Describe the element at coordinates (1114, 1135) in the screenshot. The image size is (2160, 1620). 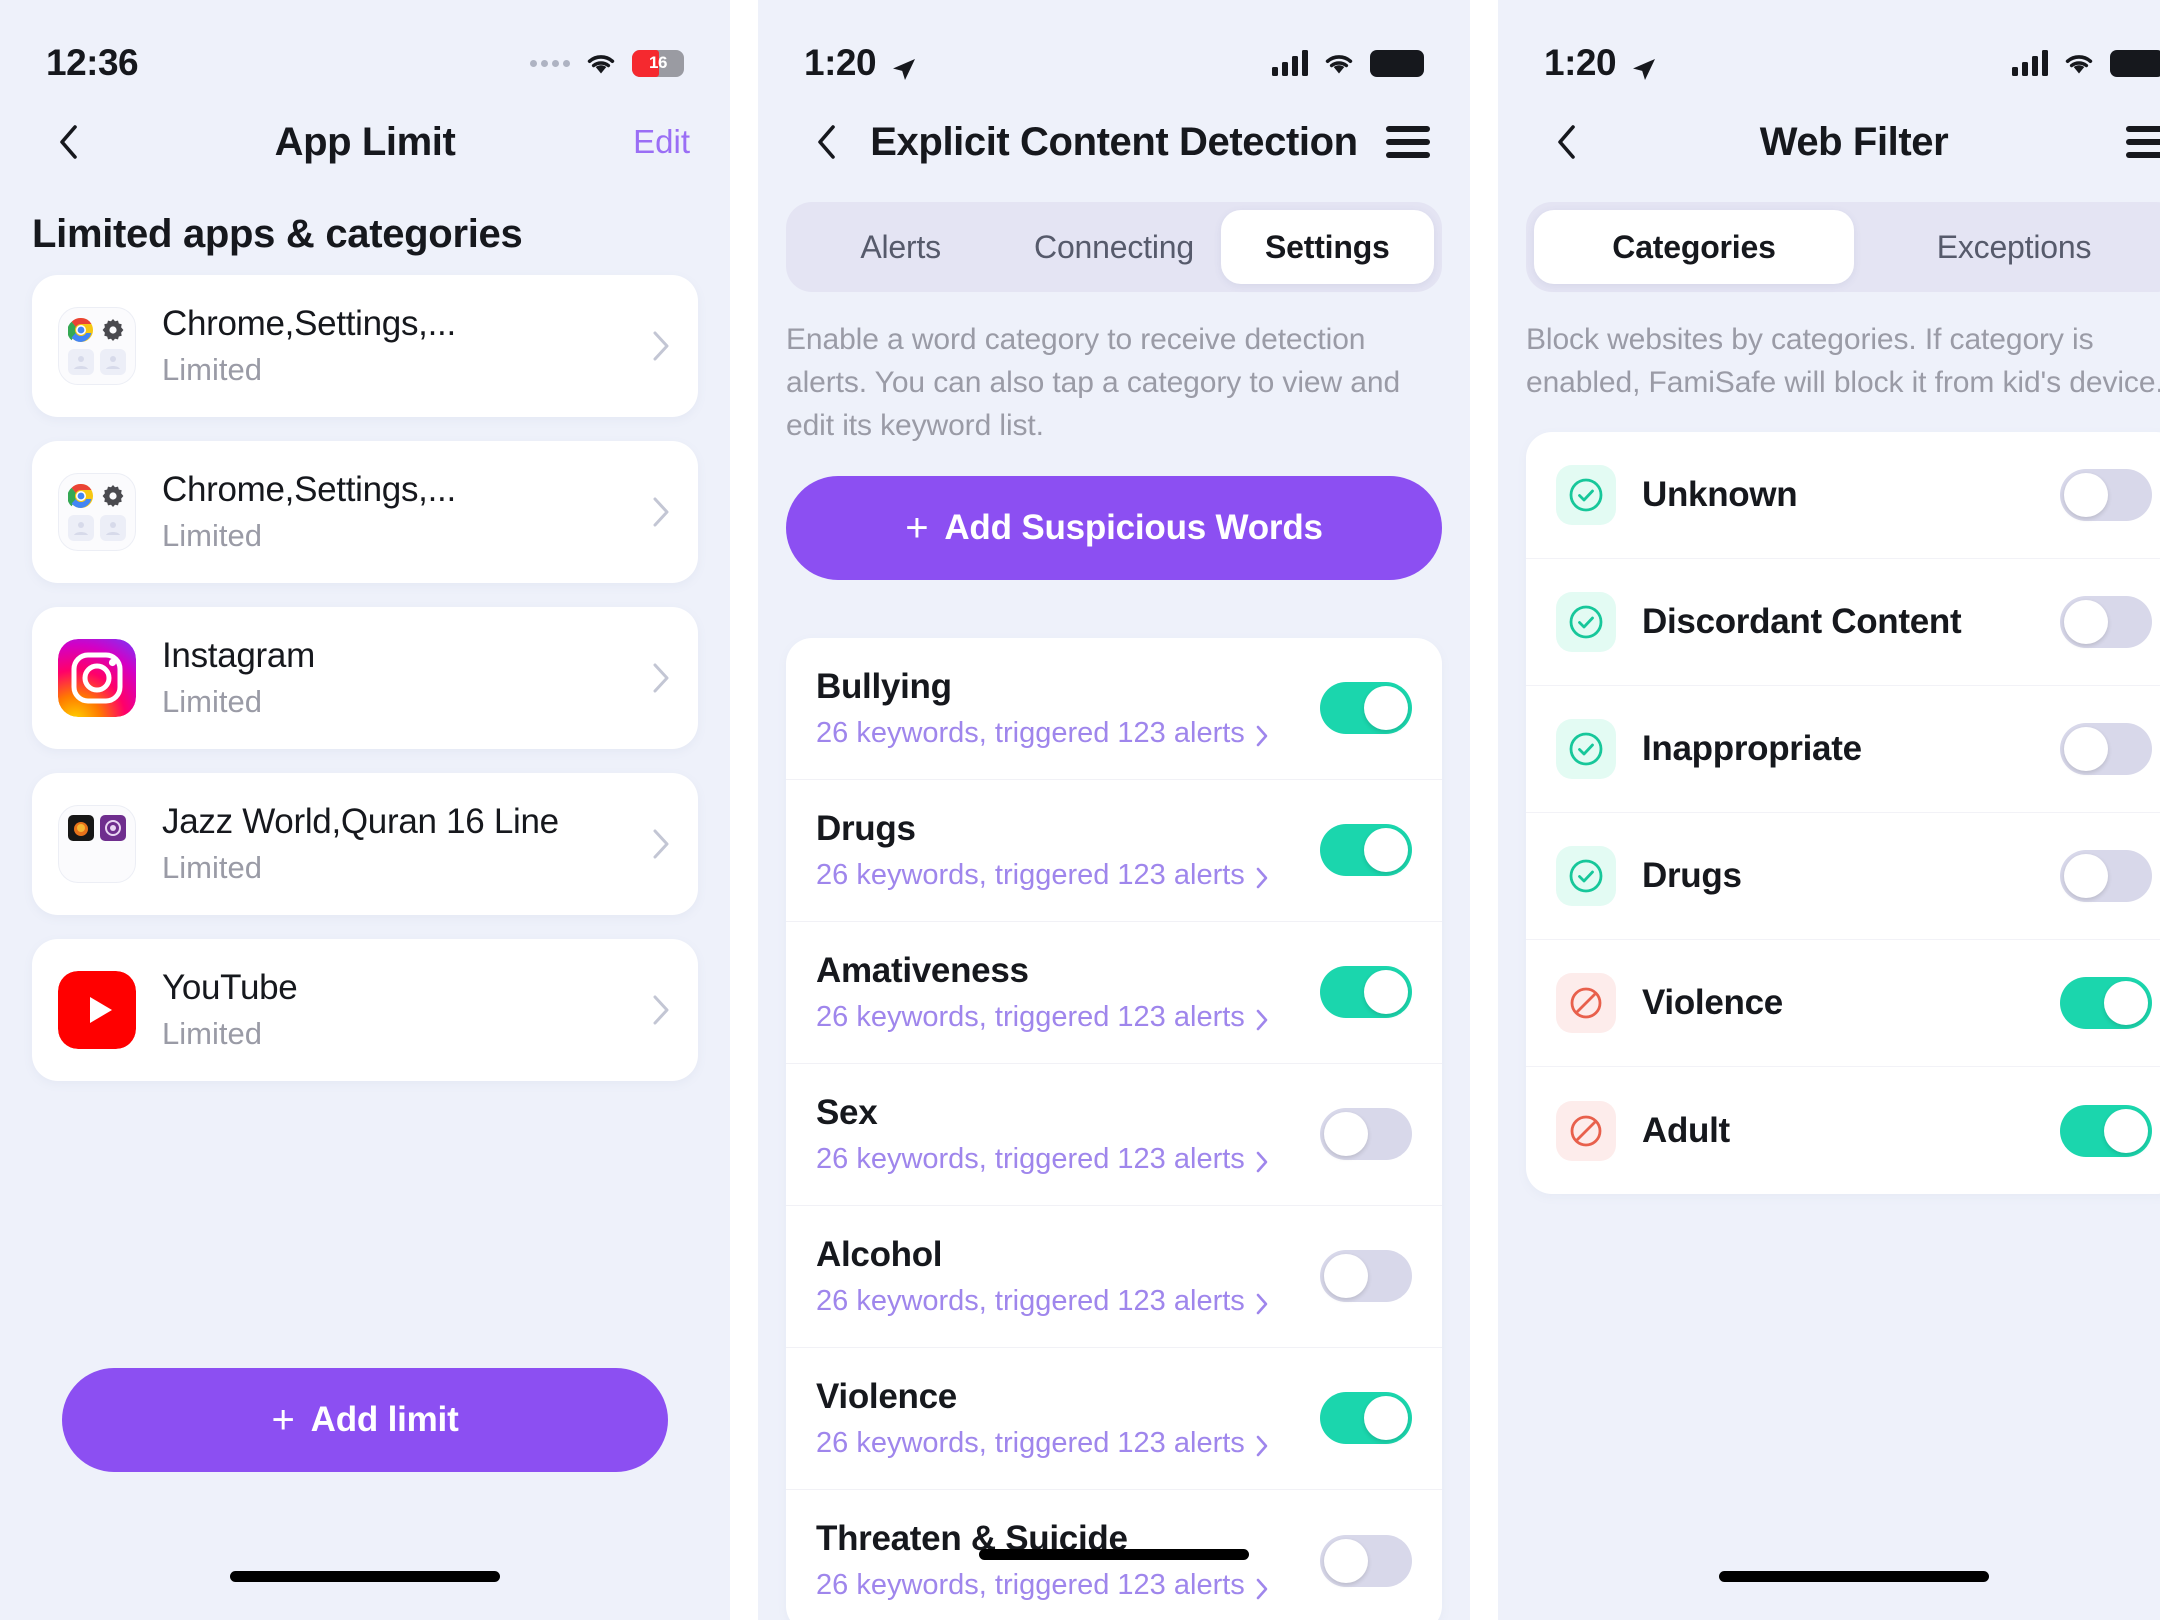
I see `table-row: Sex 26 keywords, triggered 123 alerts` at that location.